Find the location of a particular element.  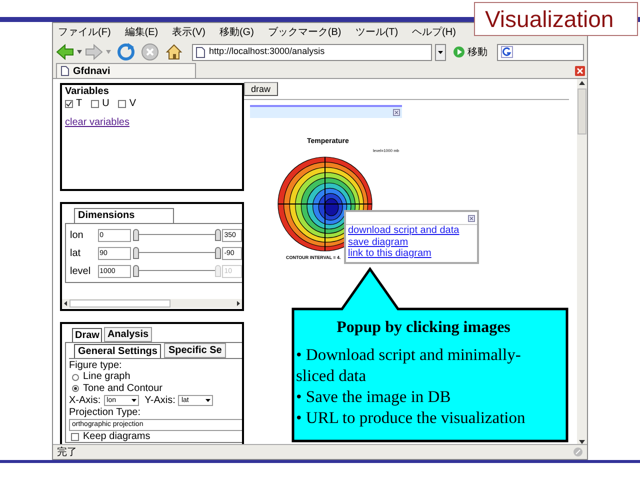

field-label: X-Axis: is located at coordinates (85, 401).